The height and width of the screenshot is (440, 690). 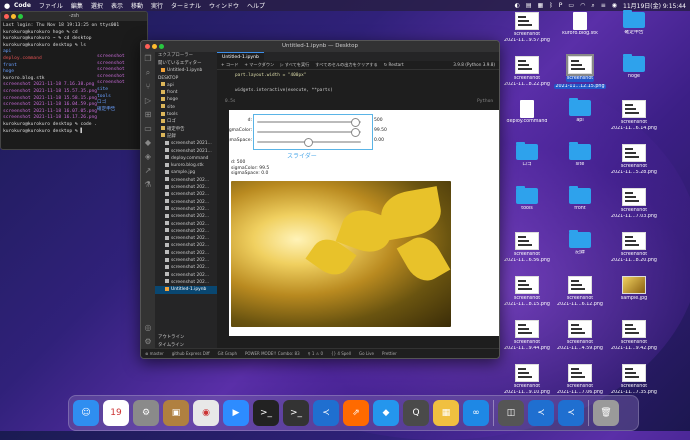 I want to click on code-line: part.layout.width = "400px", so click(x=358, y=75).